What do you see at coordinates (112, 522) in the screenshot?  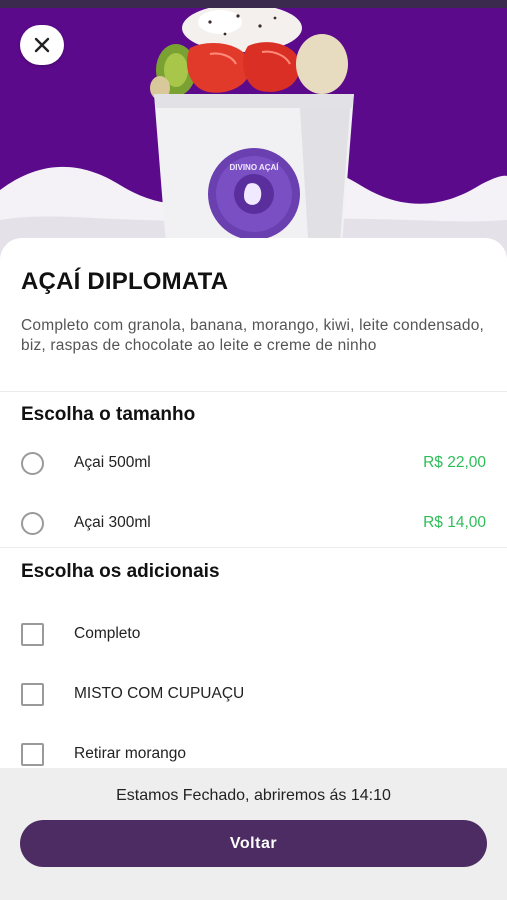 I see `size-option-label: Açai 300ml` at bounding box center [112, 522].